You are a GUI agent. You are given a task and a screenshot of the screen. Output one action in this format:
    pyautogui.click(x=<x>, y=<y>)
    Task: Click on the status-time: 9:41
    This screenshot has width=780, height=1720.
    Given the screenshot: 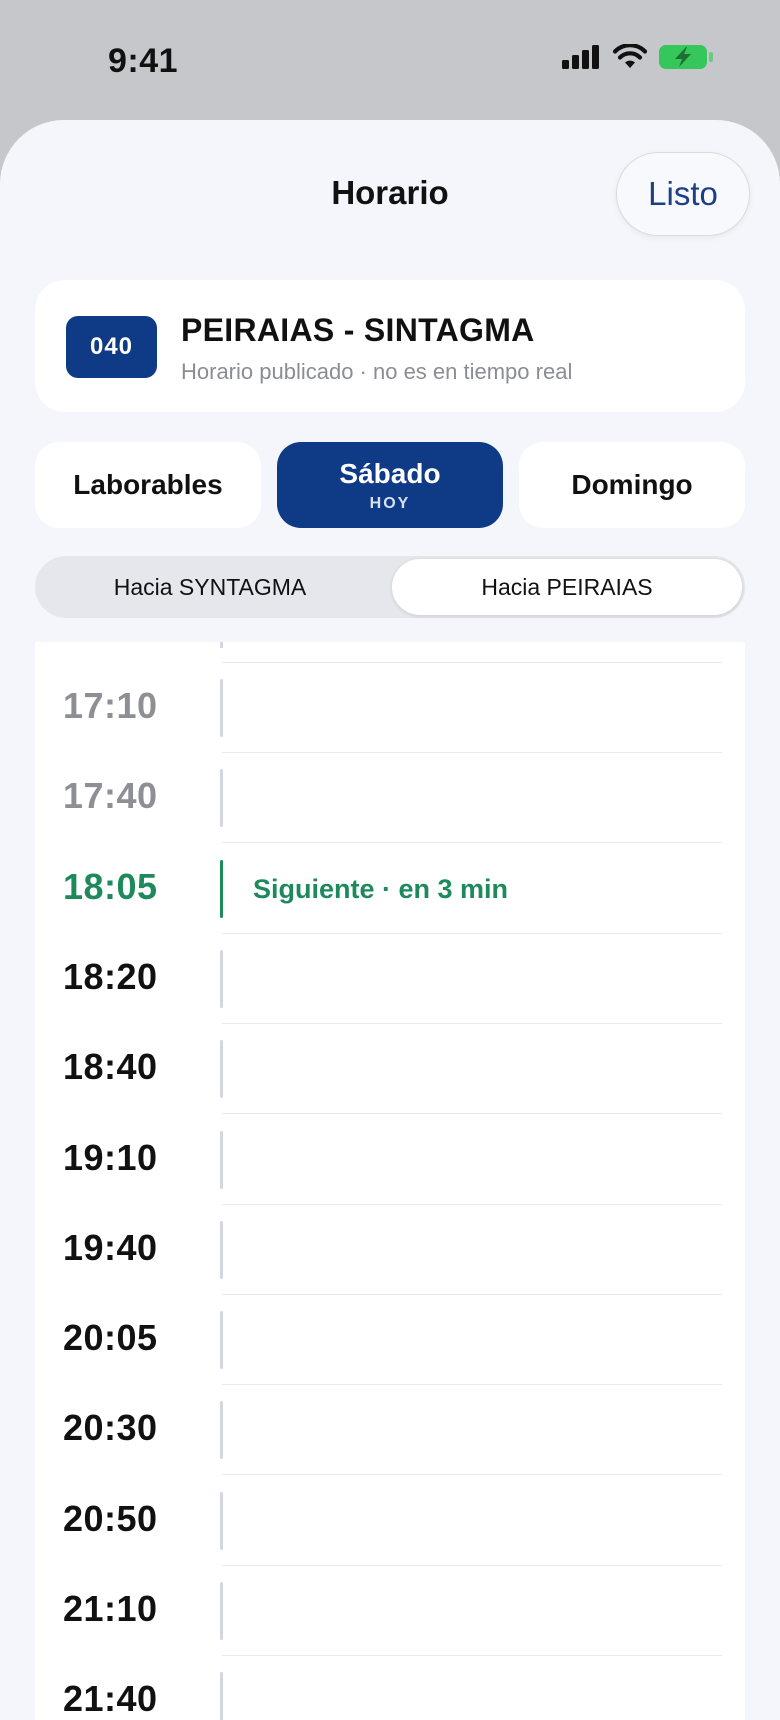 What is the action you would take?
    pyautogui.click(x=143, y=61)
    